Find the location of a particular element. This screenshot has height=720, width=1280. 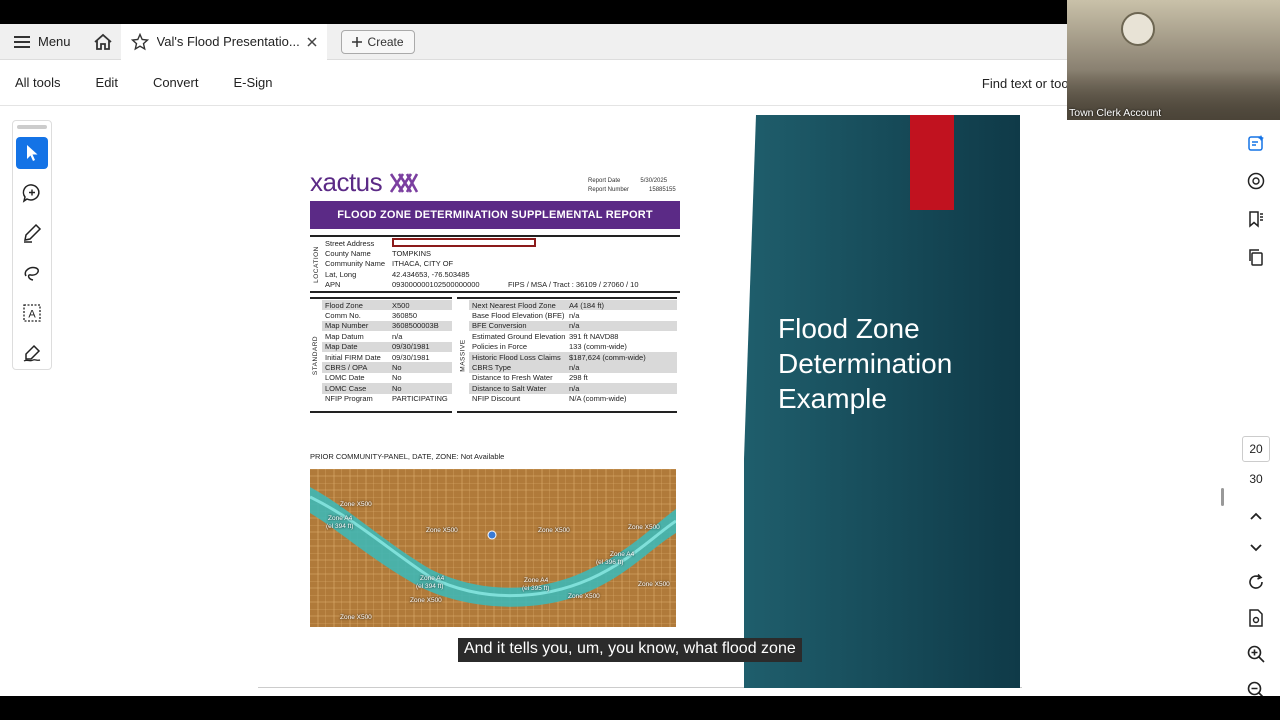

field-key: APN is located at coordinates (333, 285).